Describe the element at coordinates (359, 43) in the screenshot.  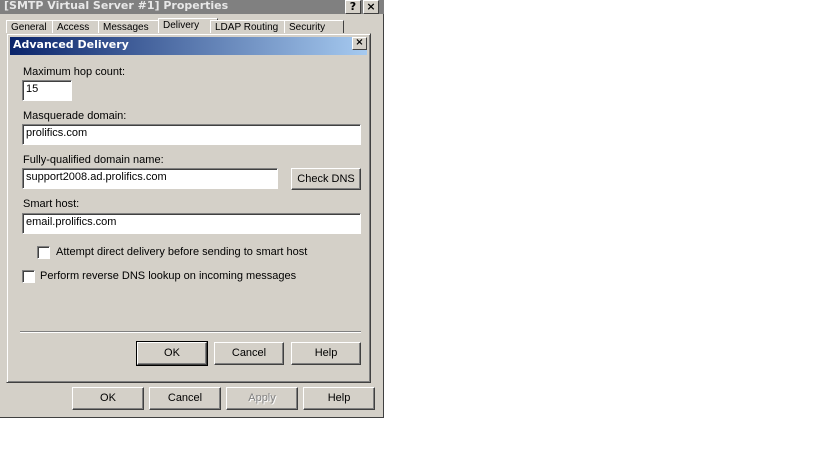
I see `dialog-close-icon: ×` at that location.